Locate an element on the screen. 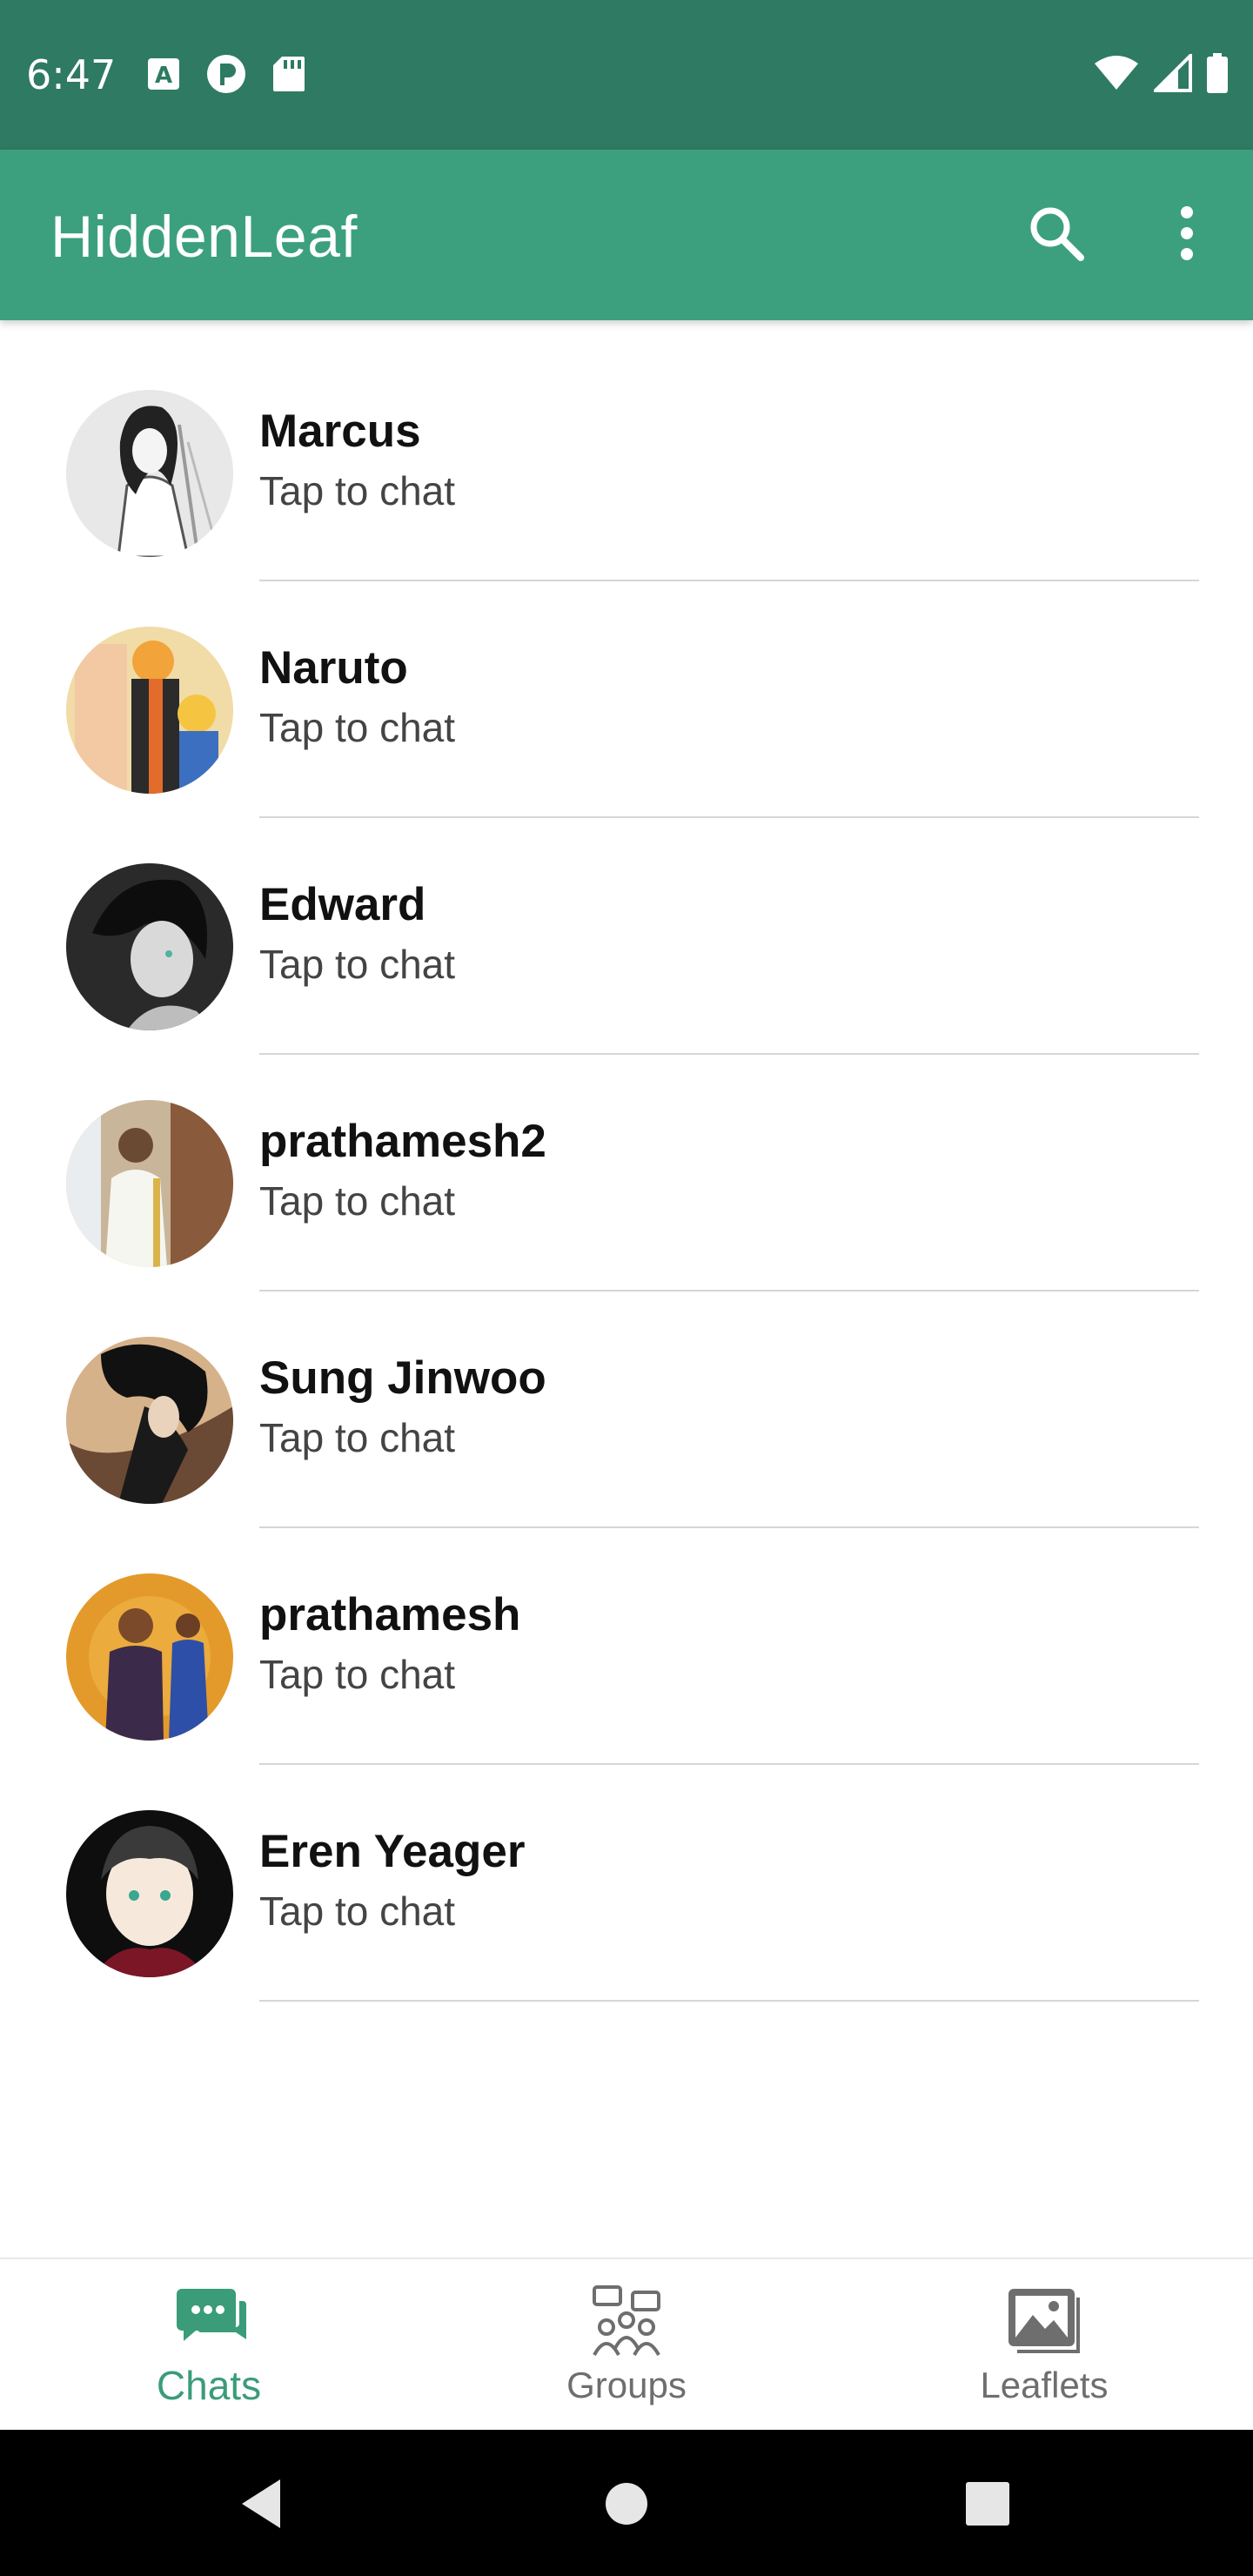  back-icon is located at coordinates (261, 2504).